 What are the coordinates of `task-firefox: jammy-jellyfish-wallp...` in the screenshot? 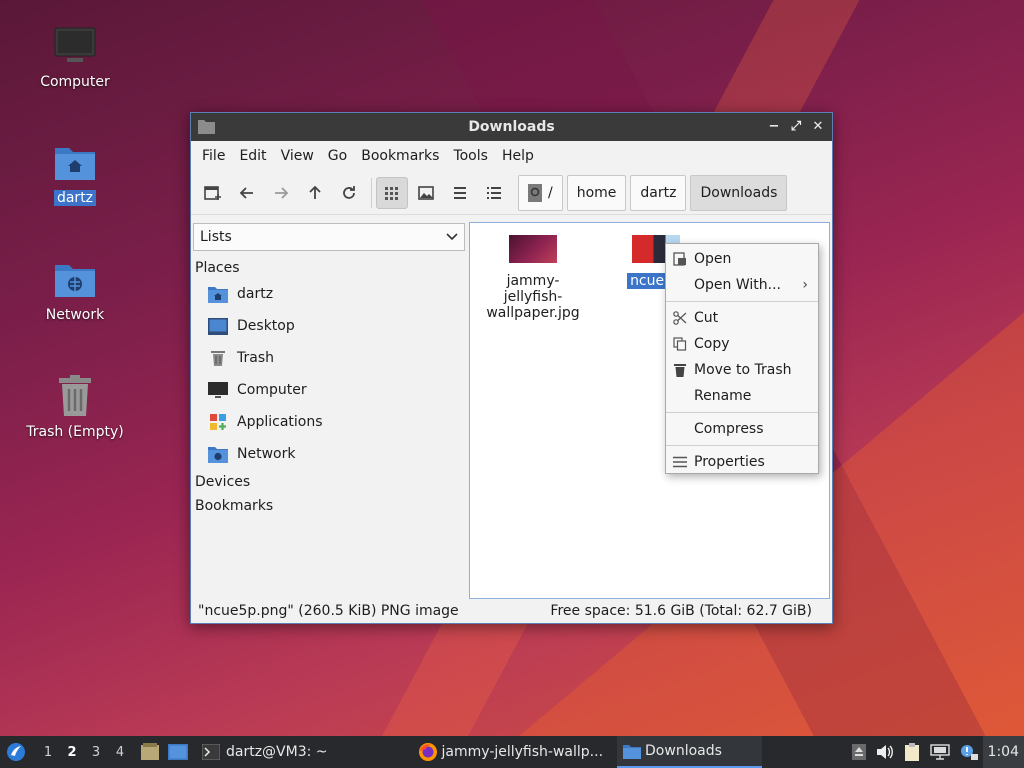 It's located at (511, 752).